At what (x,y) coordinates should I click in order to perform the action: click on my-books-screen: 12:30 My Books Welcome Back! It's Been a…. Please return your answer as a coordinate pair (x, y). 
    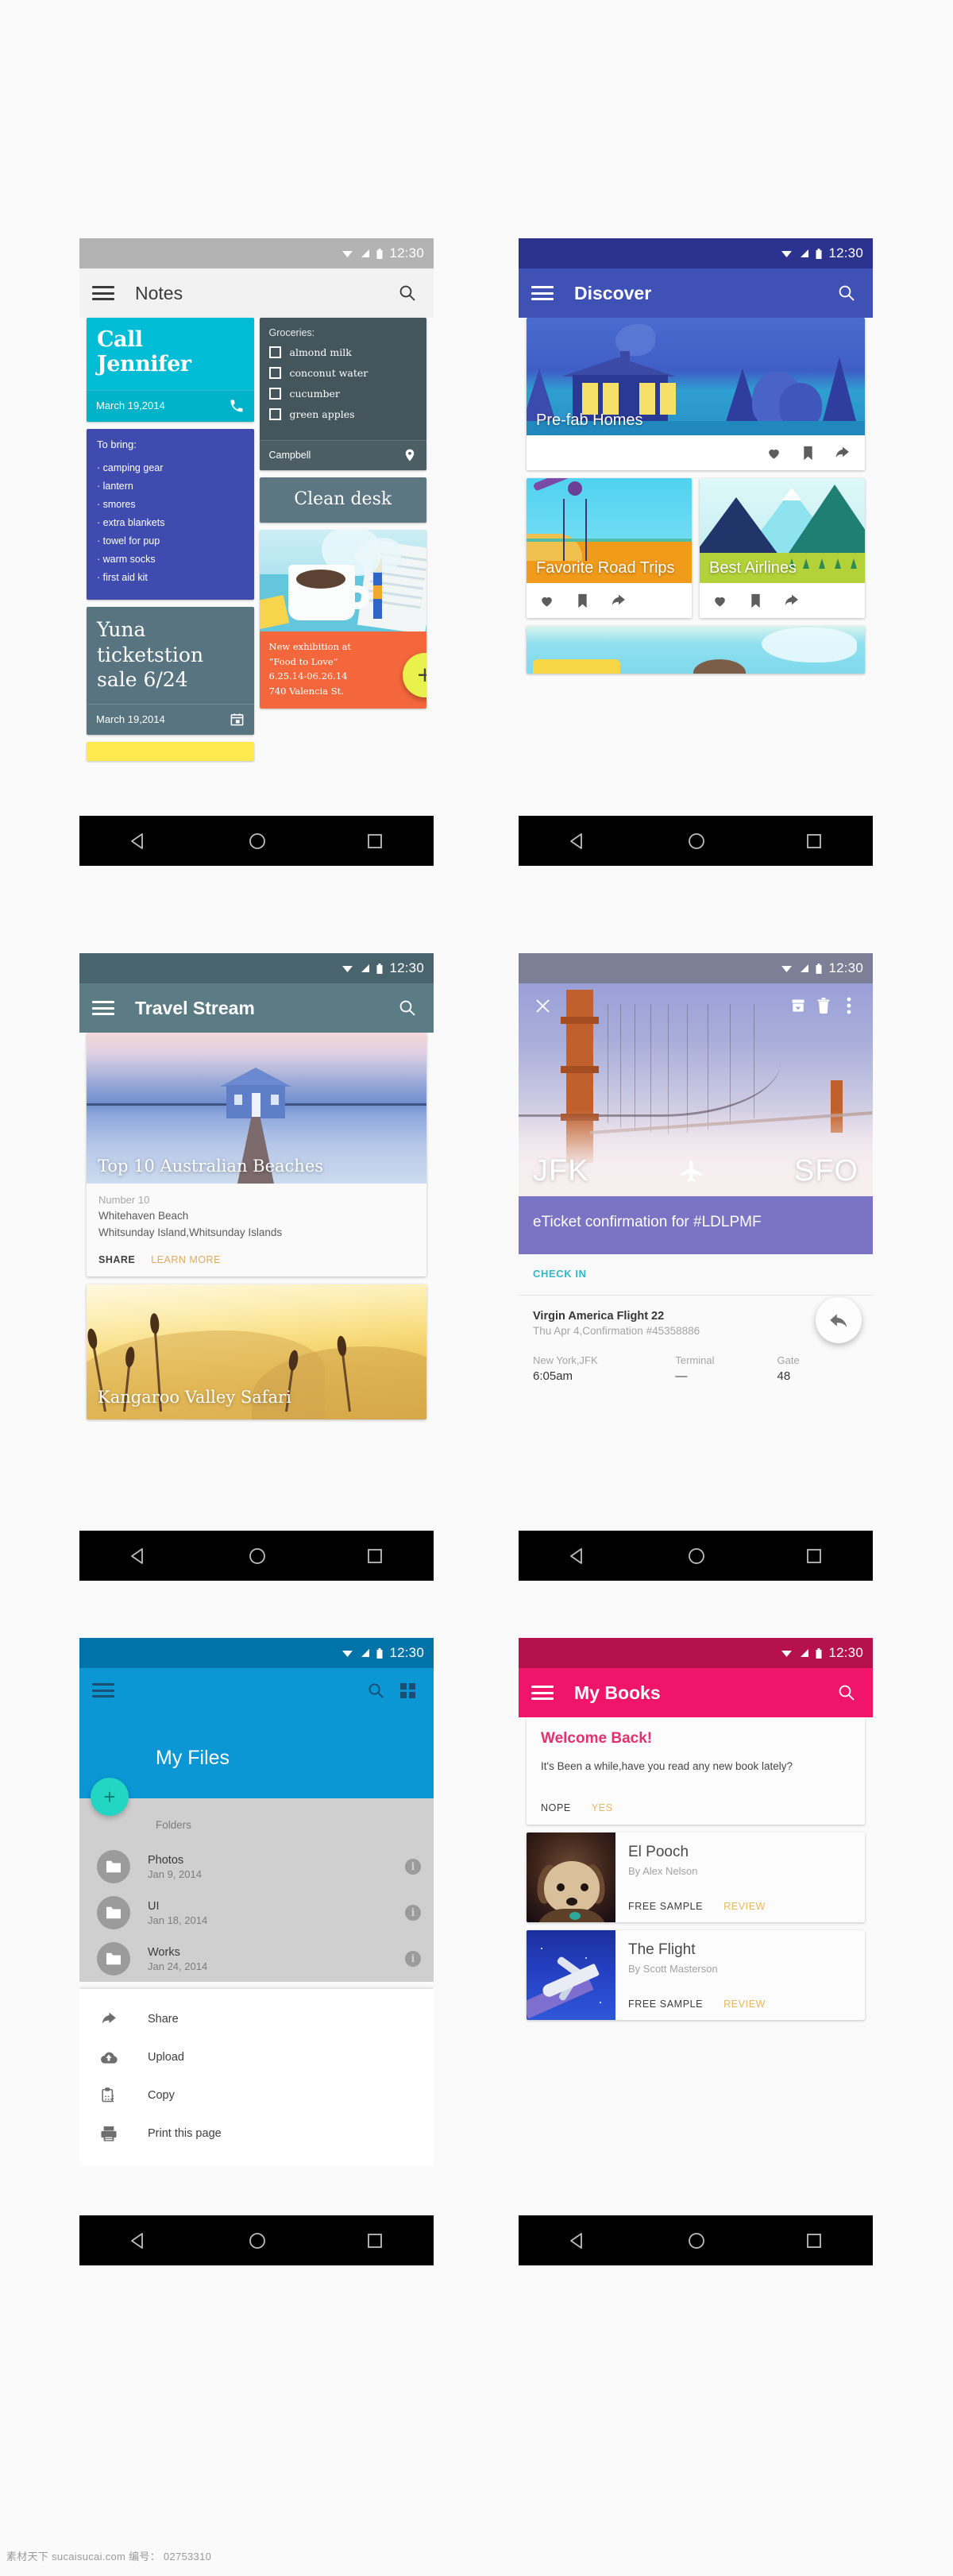
    Looking at the image, I should click on (696, 1926).